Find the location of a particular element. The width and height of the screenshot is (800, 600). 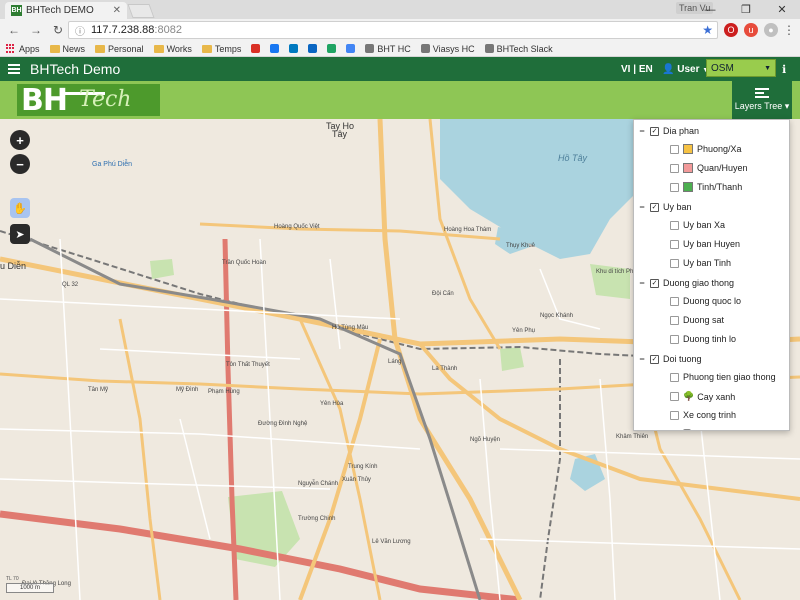

logo-tech-text: Tech is located at coordinates (105, 99).